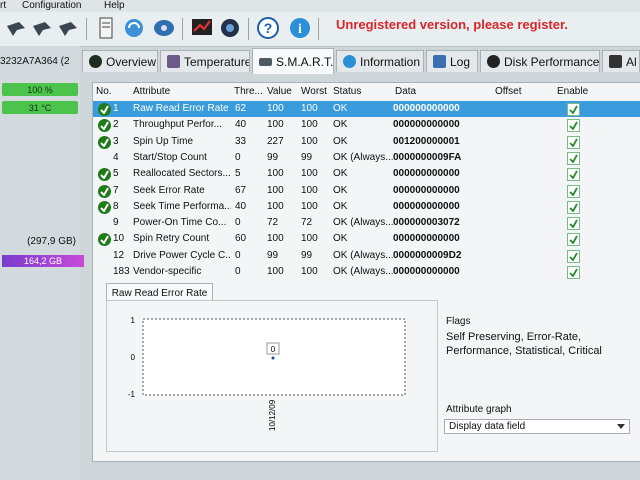 Image resolution: width=640 pixels, height=480 pixels. What do you see at coordinates (164, 28) in the screenshot?
I see `disk-icon` at bounding box center [164, 28].